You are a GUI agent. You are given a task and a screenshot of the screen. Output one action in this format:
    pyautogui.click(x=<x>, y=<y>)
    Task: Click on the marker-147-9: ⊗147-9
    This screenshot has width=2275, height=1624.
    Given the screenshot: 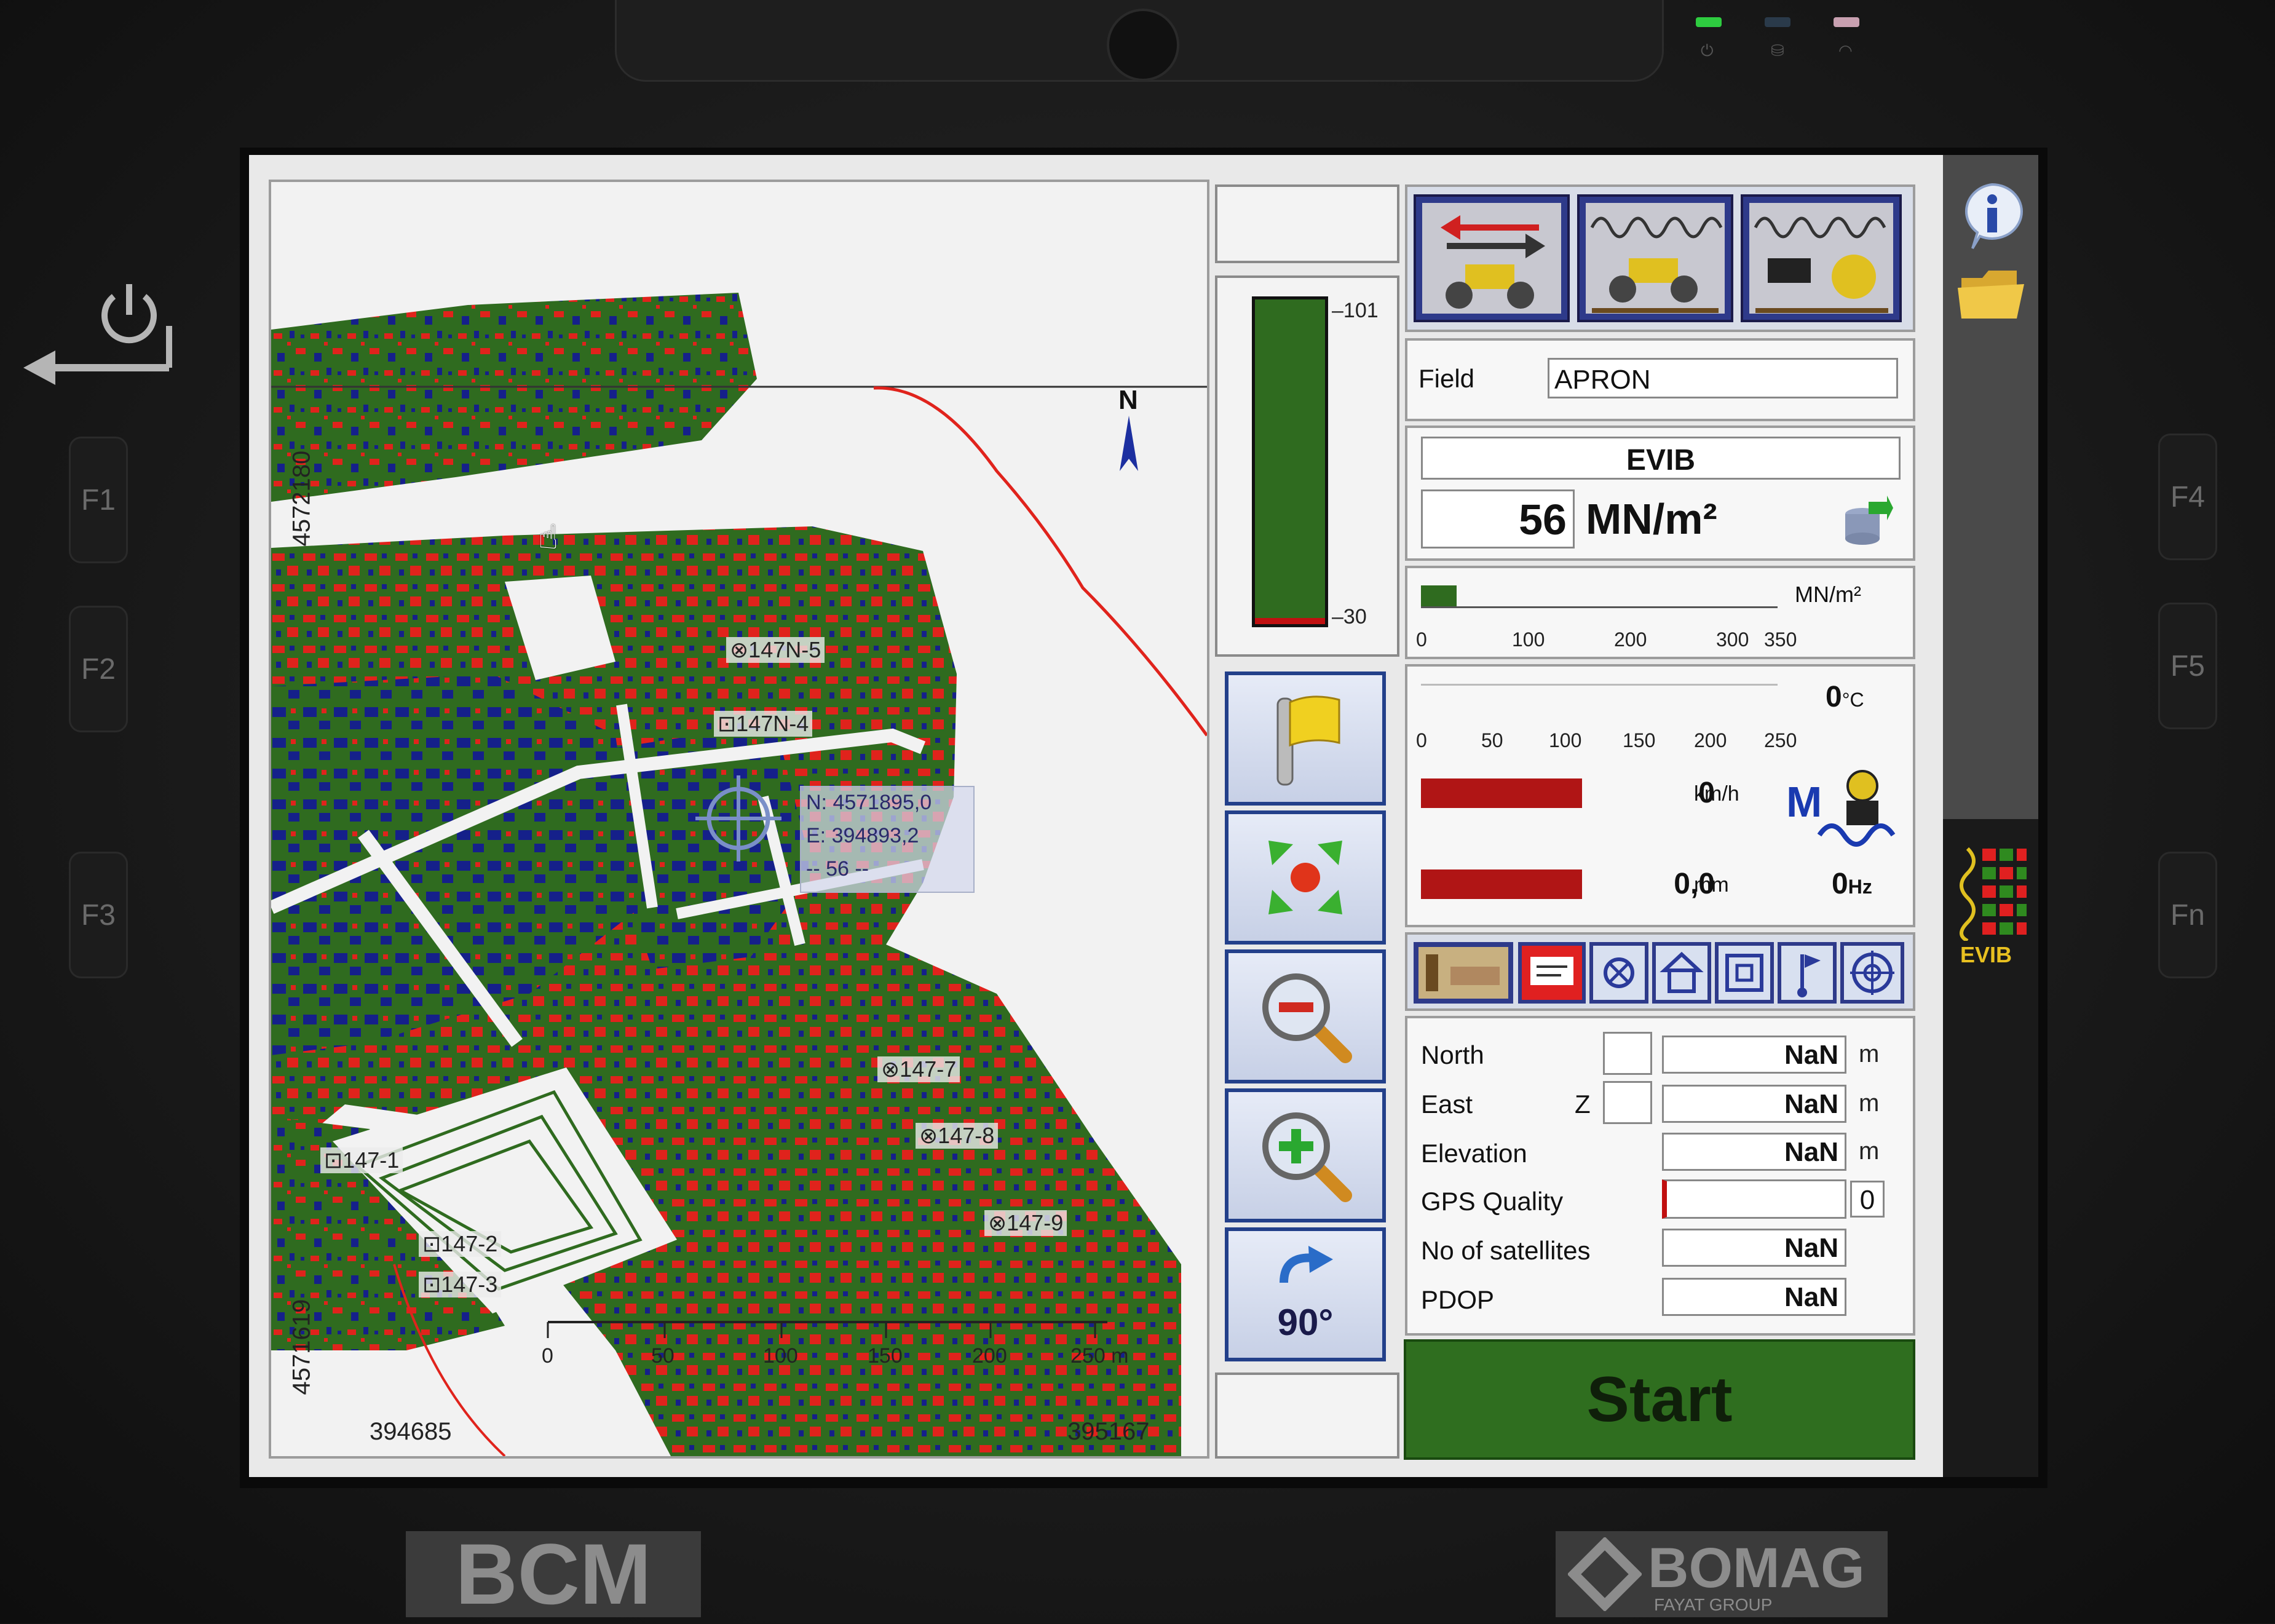 What is the action you would take?
    pyautogui.click(x=1025, y=1223)
    